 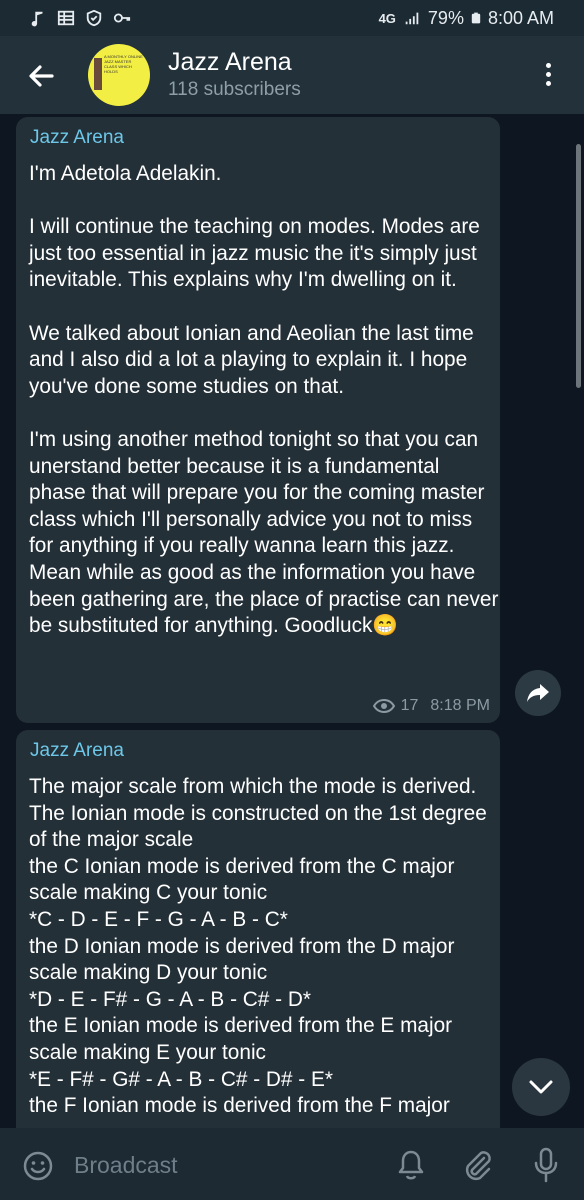 What do you see at coordinates (98, 74) in the screenshot?
I see `avatar-poster-image` at bounding box center [98, 74].